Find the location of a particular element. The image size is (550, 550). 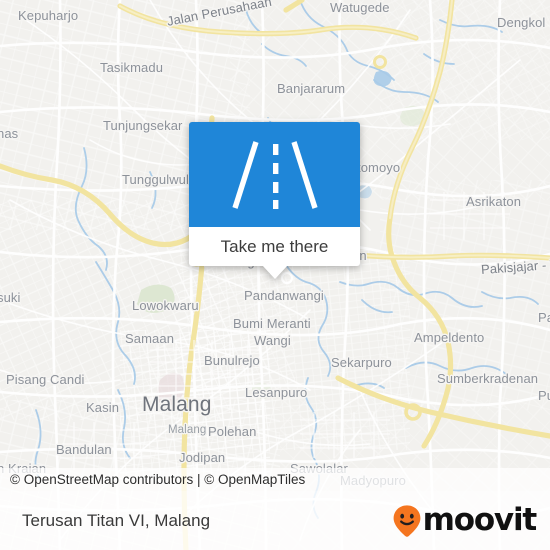

moovit-brand: moovit is located at coordinates (471, 521).